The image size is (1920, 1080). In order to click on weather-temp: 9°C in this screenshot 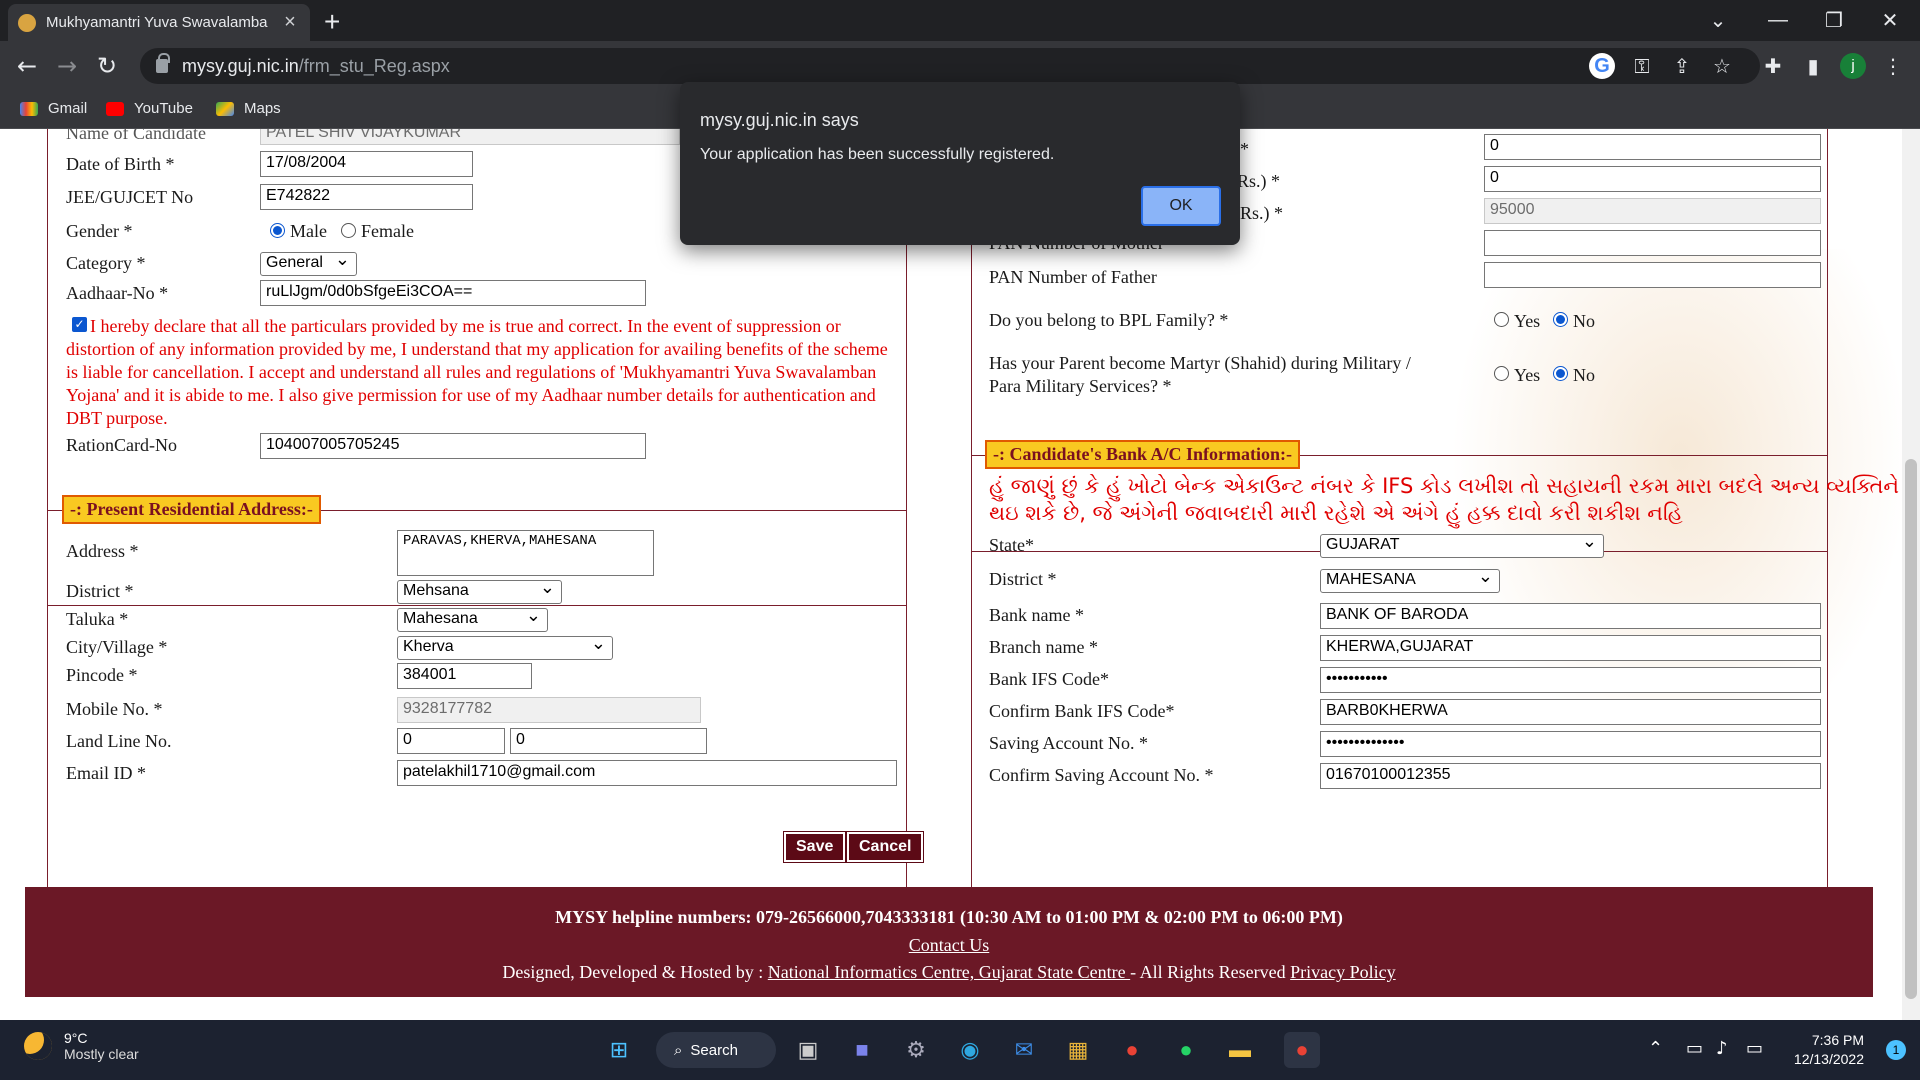, I will do `click(76, 1038)`.